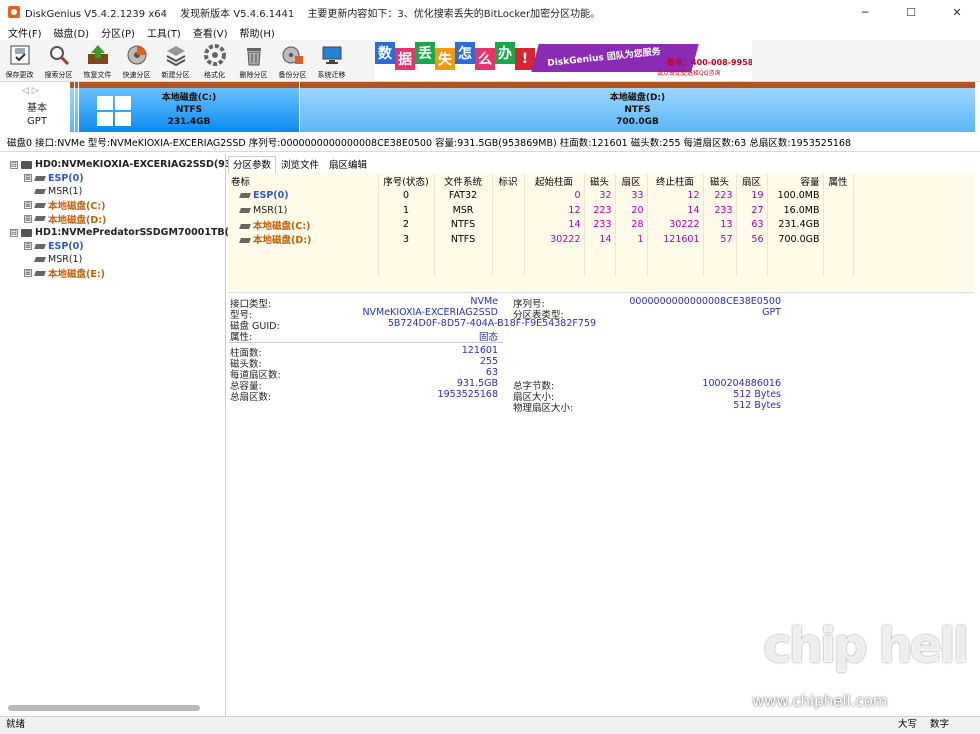 The width and height of the screenshot is (980, 734). I want to click on partition-name: MSR(1), so click(270, 210).